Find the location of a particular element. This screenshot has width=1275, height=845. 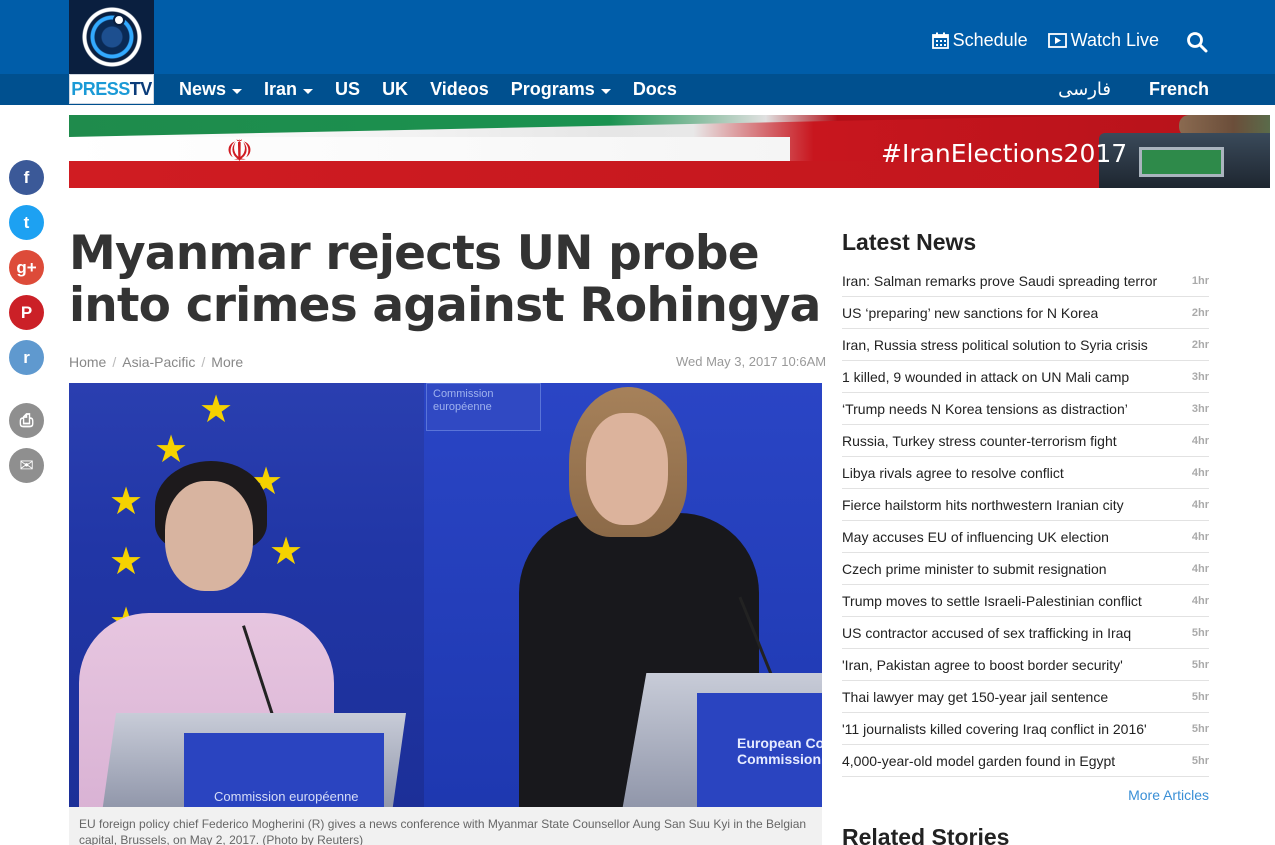

nav-item-iran: Iran is located at coordinates (289, 89).